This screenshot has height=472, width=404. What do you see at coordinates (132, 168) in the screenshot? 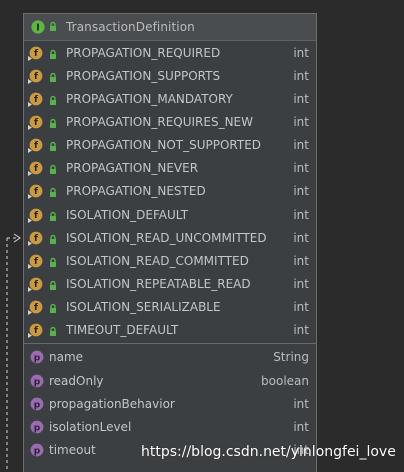
I see `field-name: PROPAGATION_NEVER` at bounding box center [132, 168].